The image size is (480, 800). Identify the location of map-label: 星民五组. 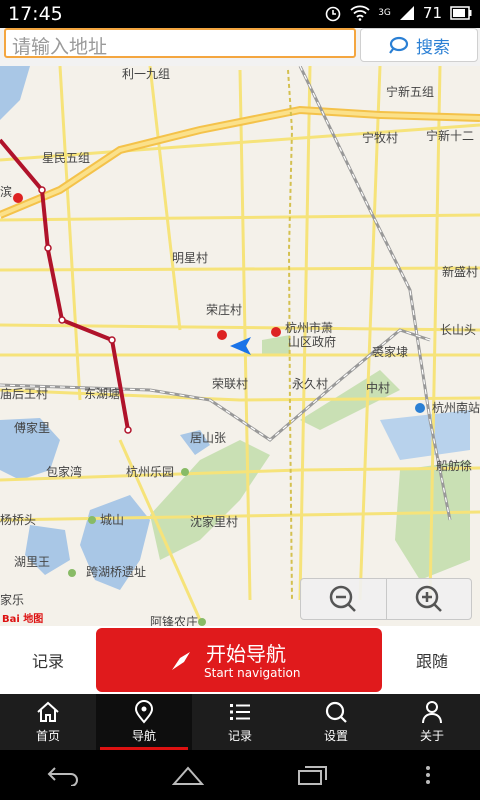
(66, 158).